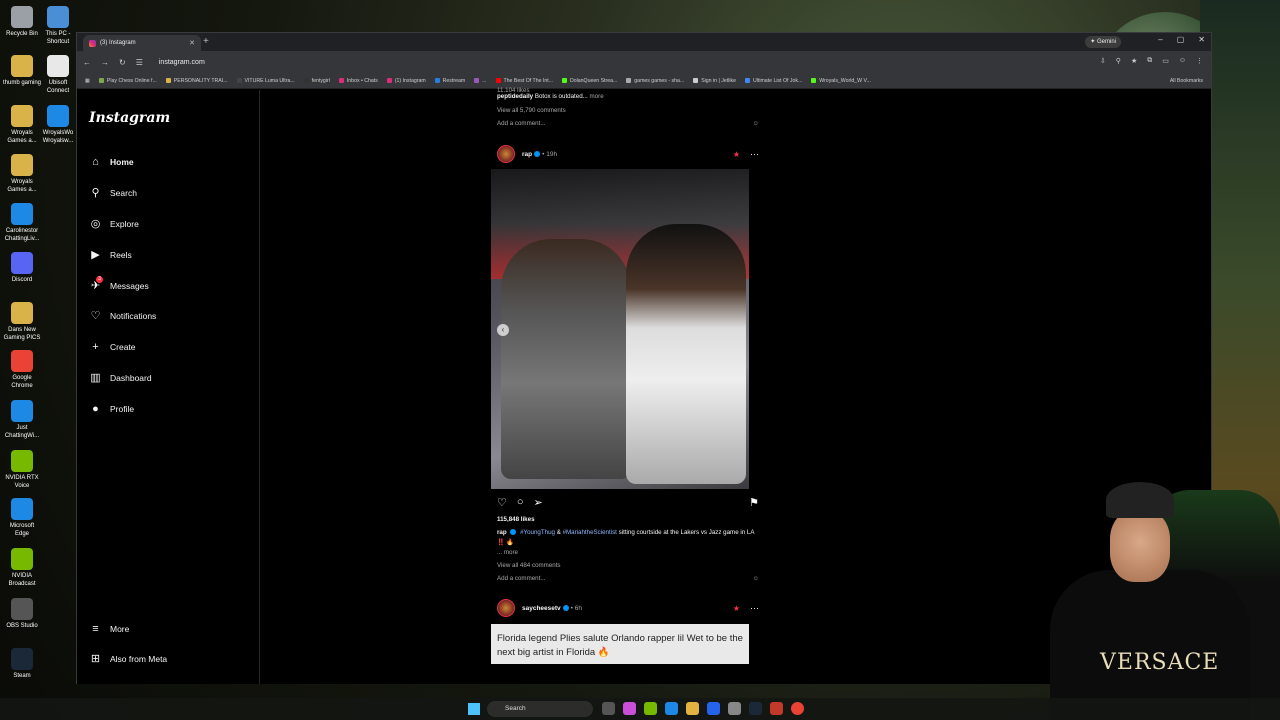 The width and height of the screenshot is (1280, 720). What do you see at coordinates (527, 154) in the screenshot?
I see `post-username: rap` at bounding box center [527, 154].